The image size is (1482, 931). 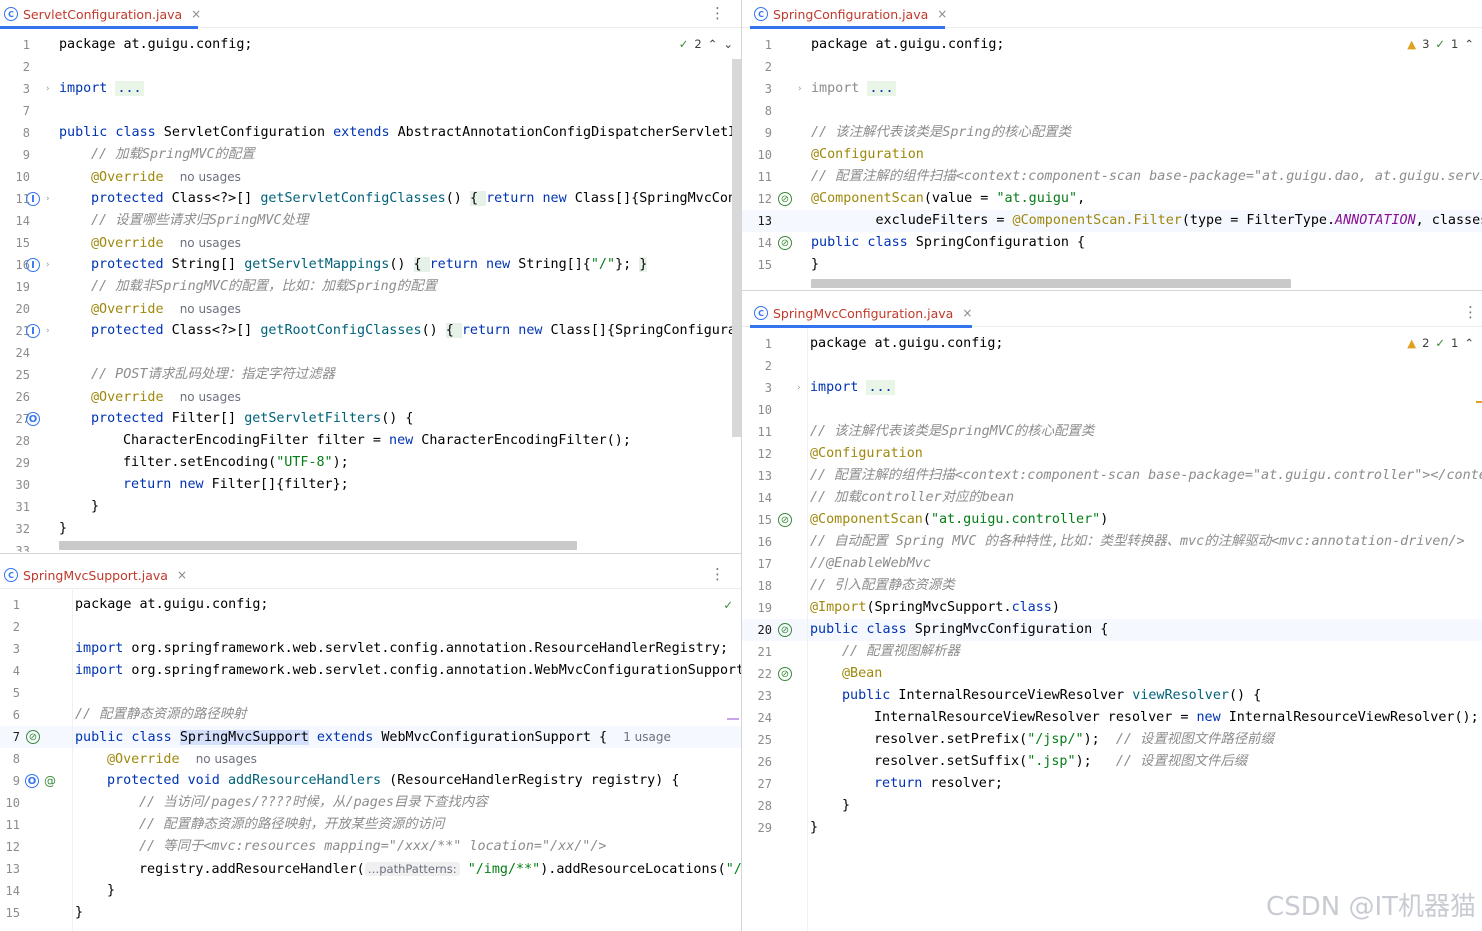 I want to click on vertical-scrollbar, so click(x=736, y=248).